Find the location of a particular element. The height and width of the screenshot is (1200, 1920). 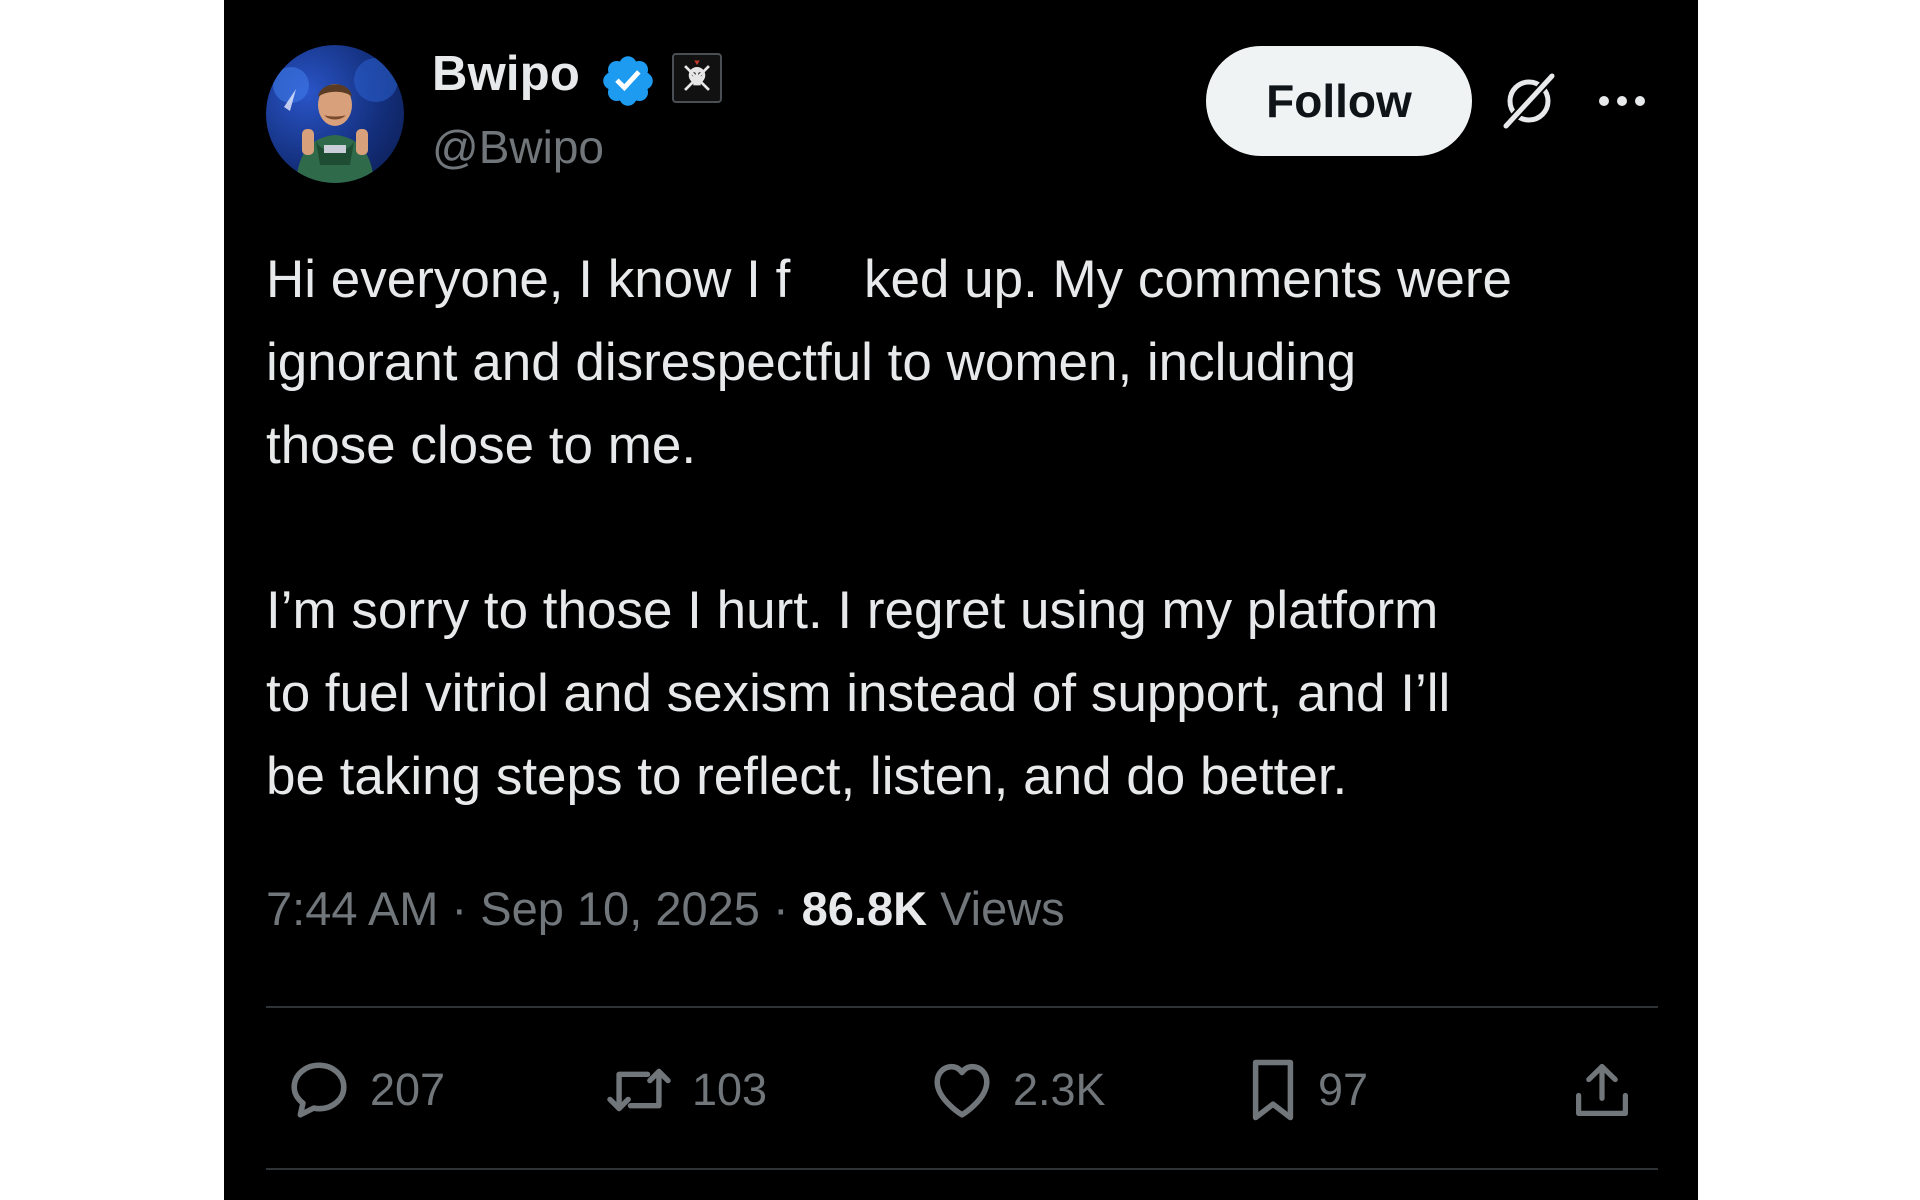

like-button: 2.3K is located at coordinates (1016, 1090).